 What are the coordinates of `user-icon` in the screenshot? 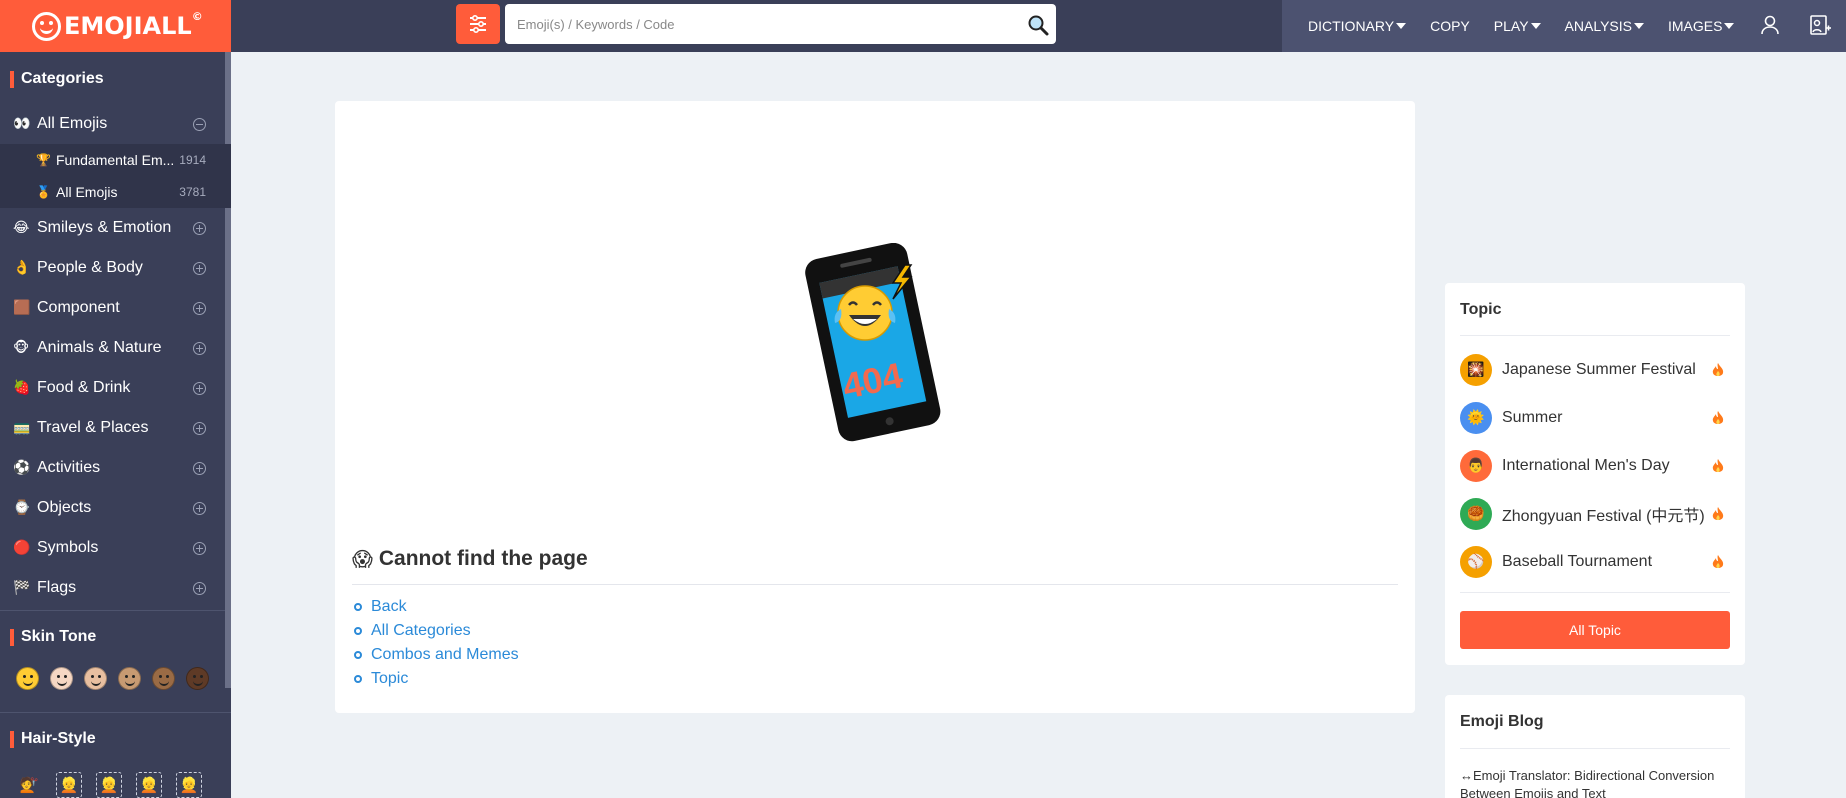 It's located at (1770, 25).